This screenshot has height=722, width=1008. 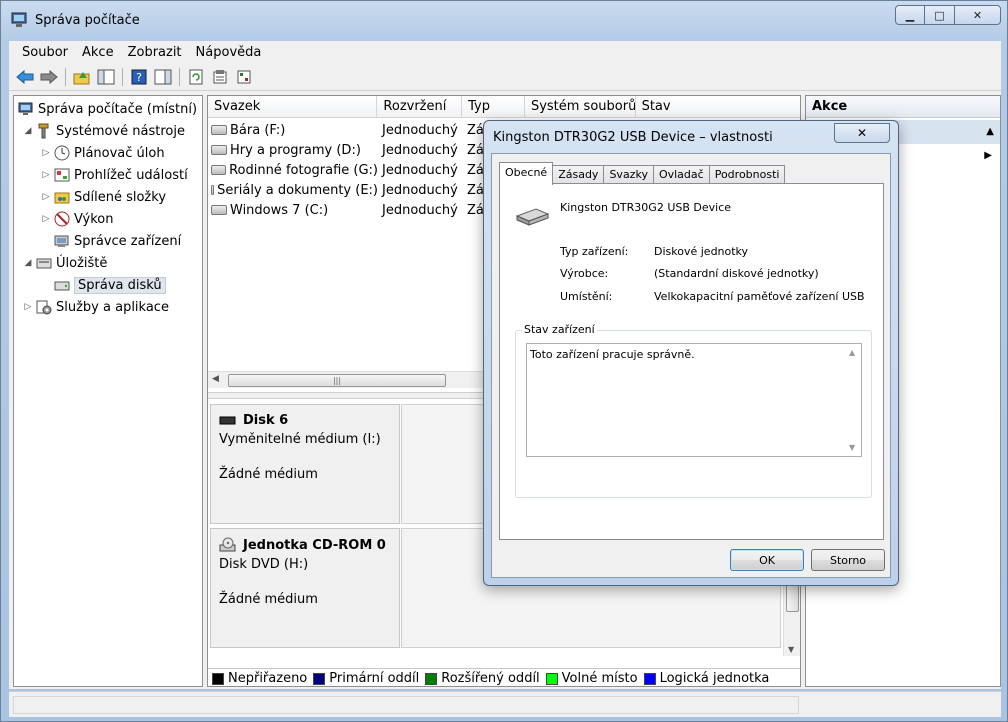 I want to click on tree-item-label: Úložiště, so click(x=82, y=263).